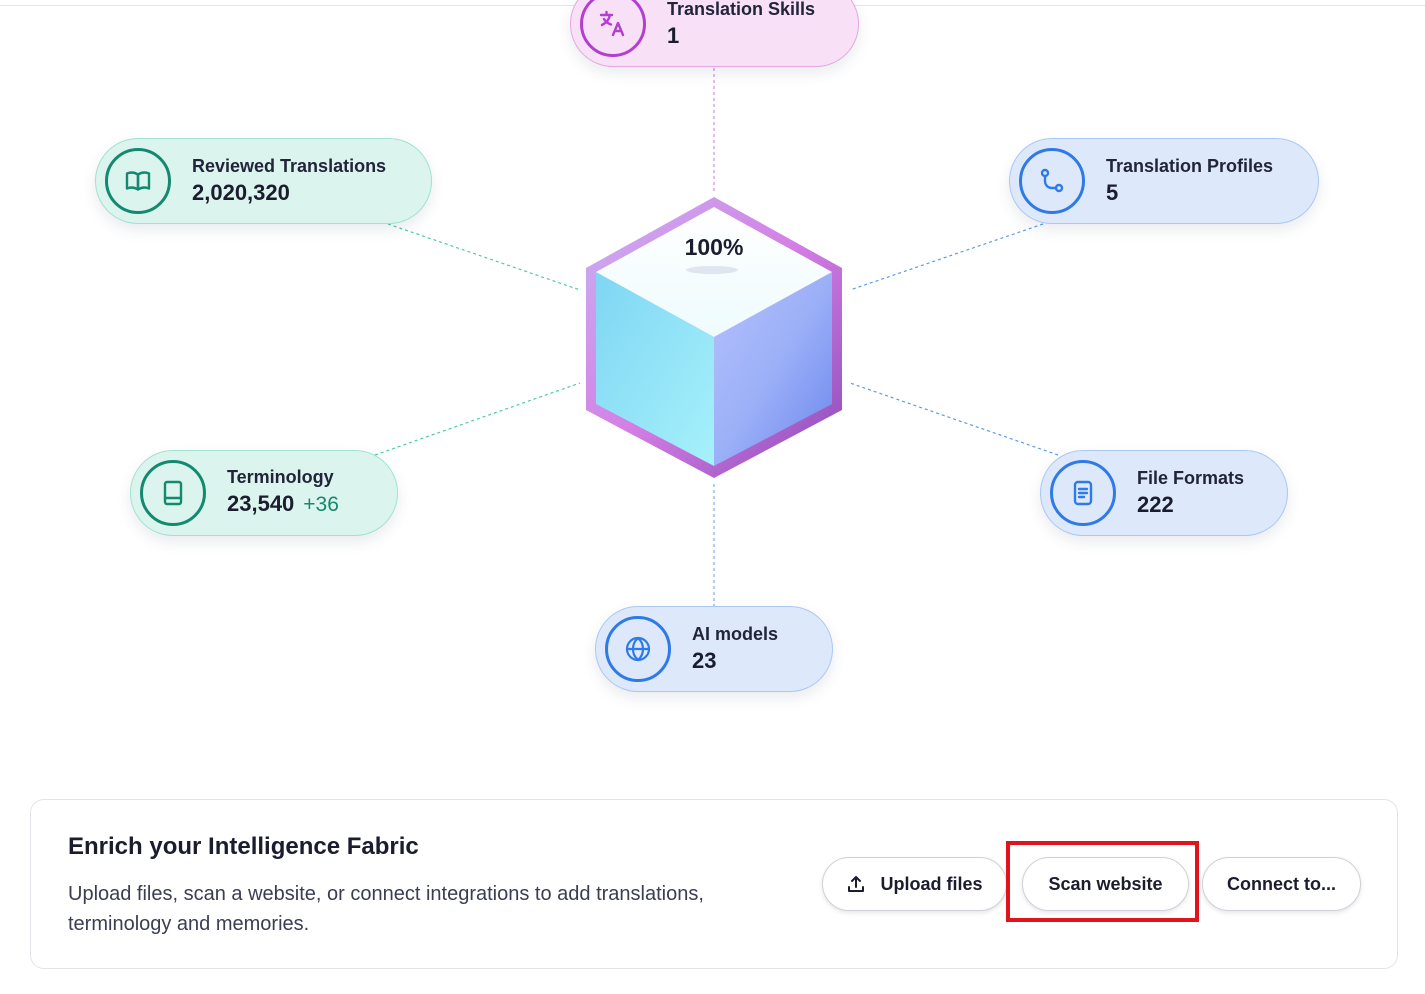 This screenshot has width=1425, height=994. I want to click on node-value: 1, so click(673, 35).